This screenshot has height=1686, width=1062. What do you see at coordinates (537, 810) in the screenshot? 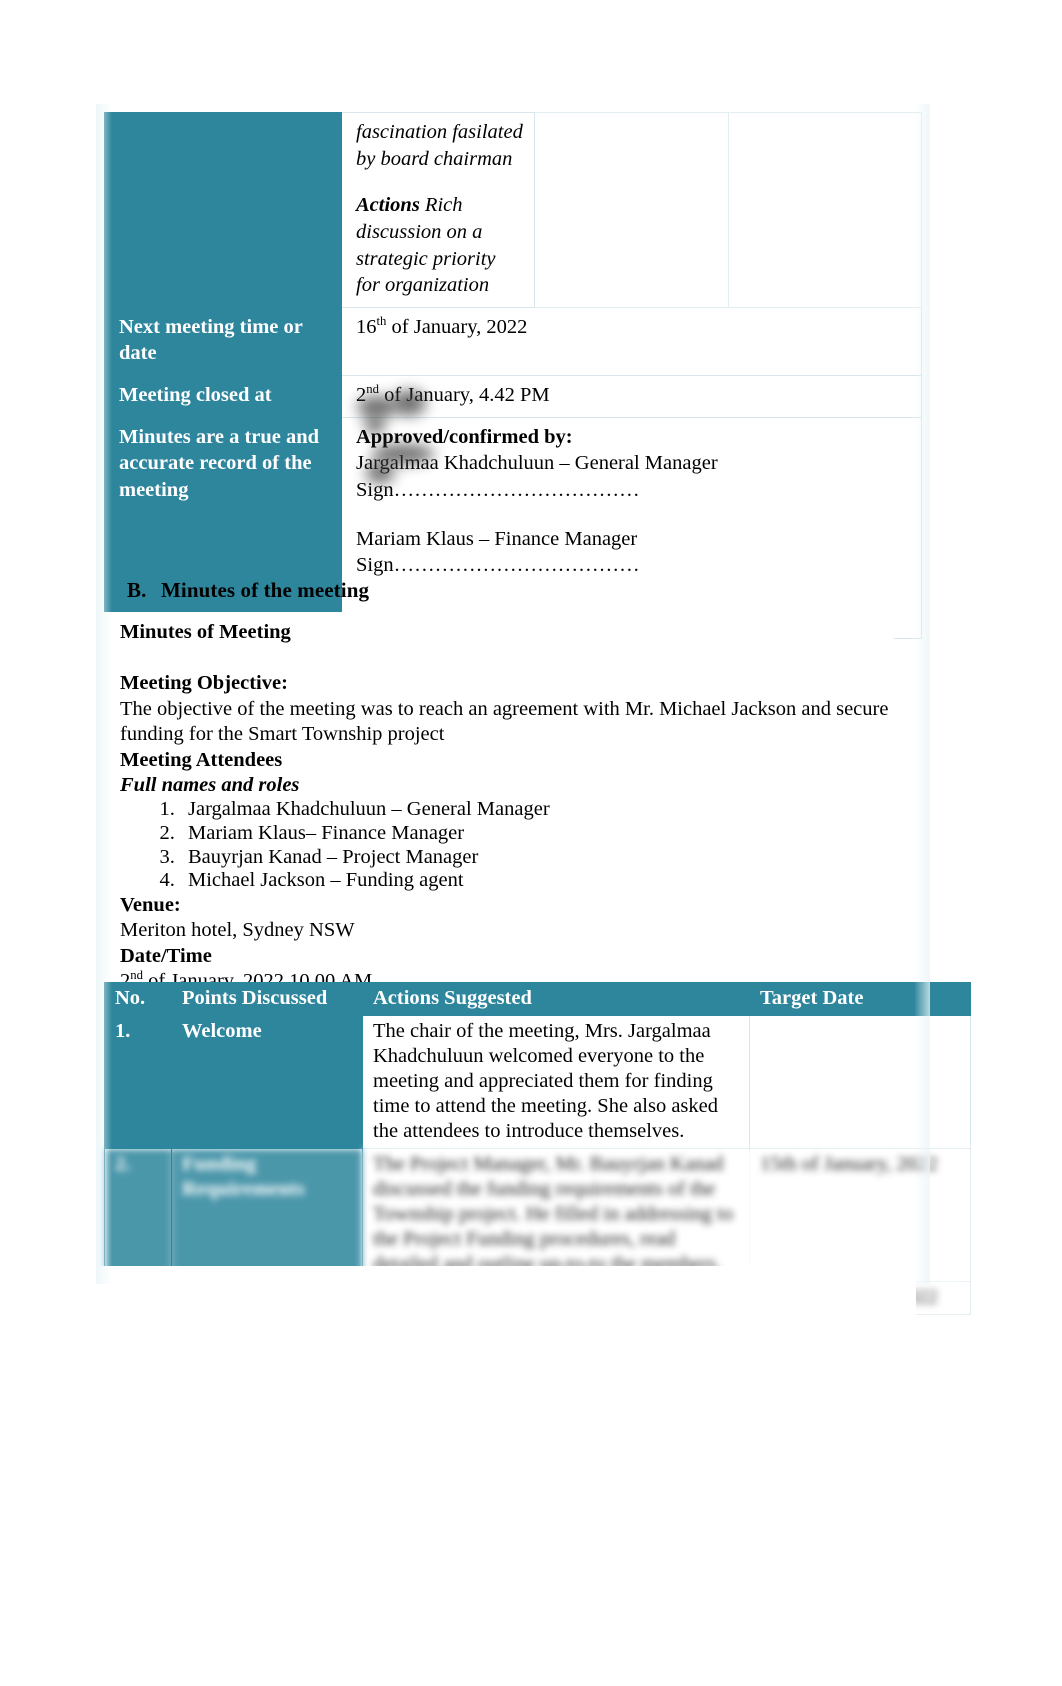
I see `list-item: Jargalmaa Khadchuluun – General Manager` at bounding box center [537, 810].